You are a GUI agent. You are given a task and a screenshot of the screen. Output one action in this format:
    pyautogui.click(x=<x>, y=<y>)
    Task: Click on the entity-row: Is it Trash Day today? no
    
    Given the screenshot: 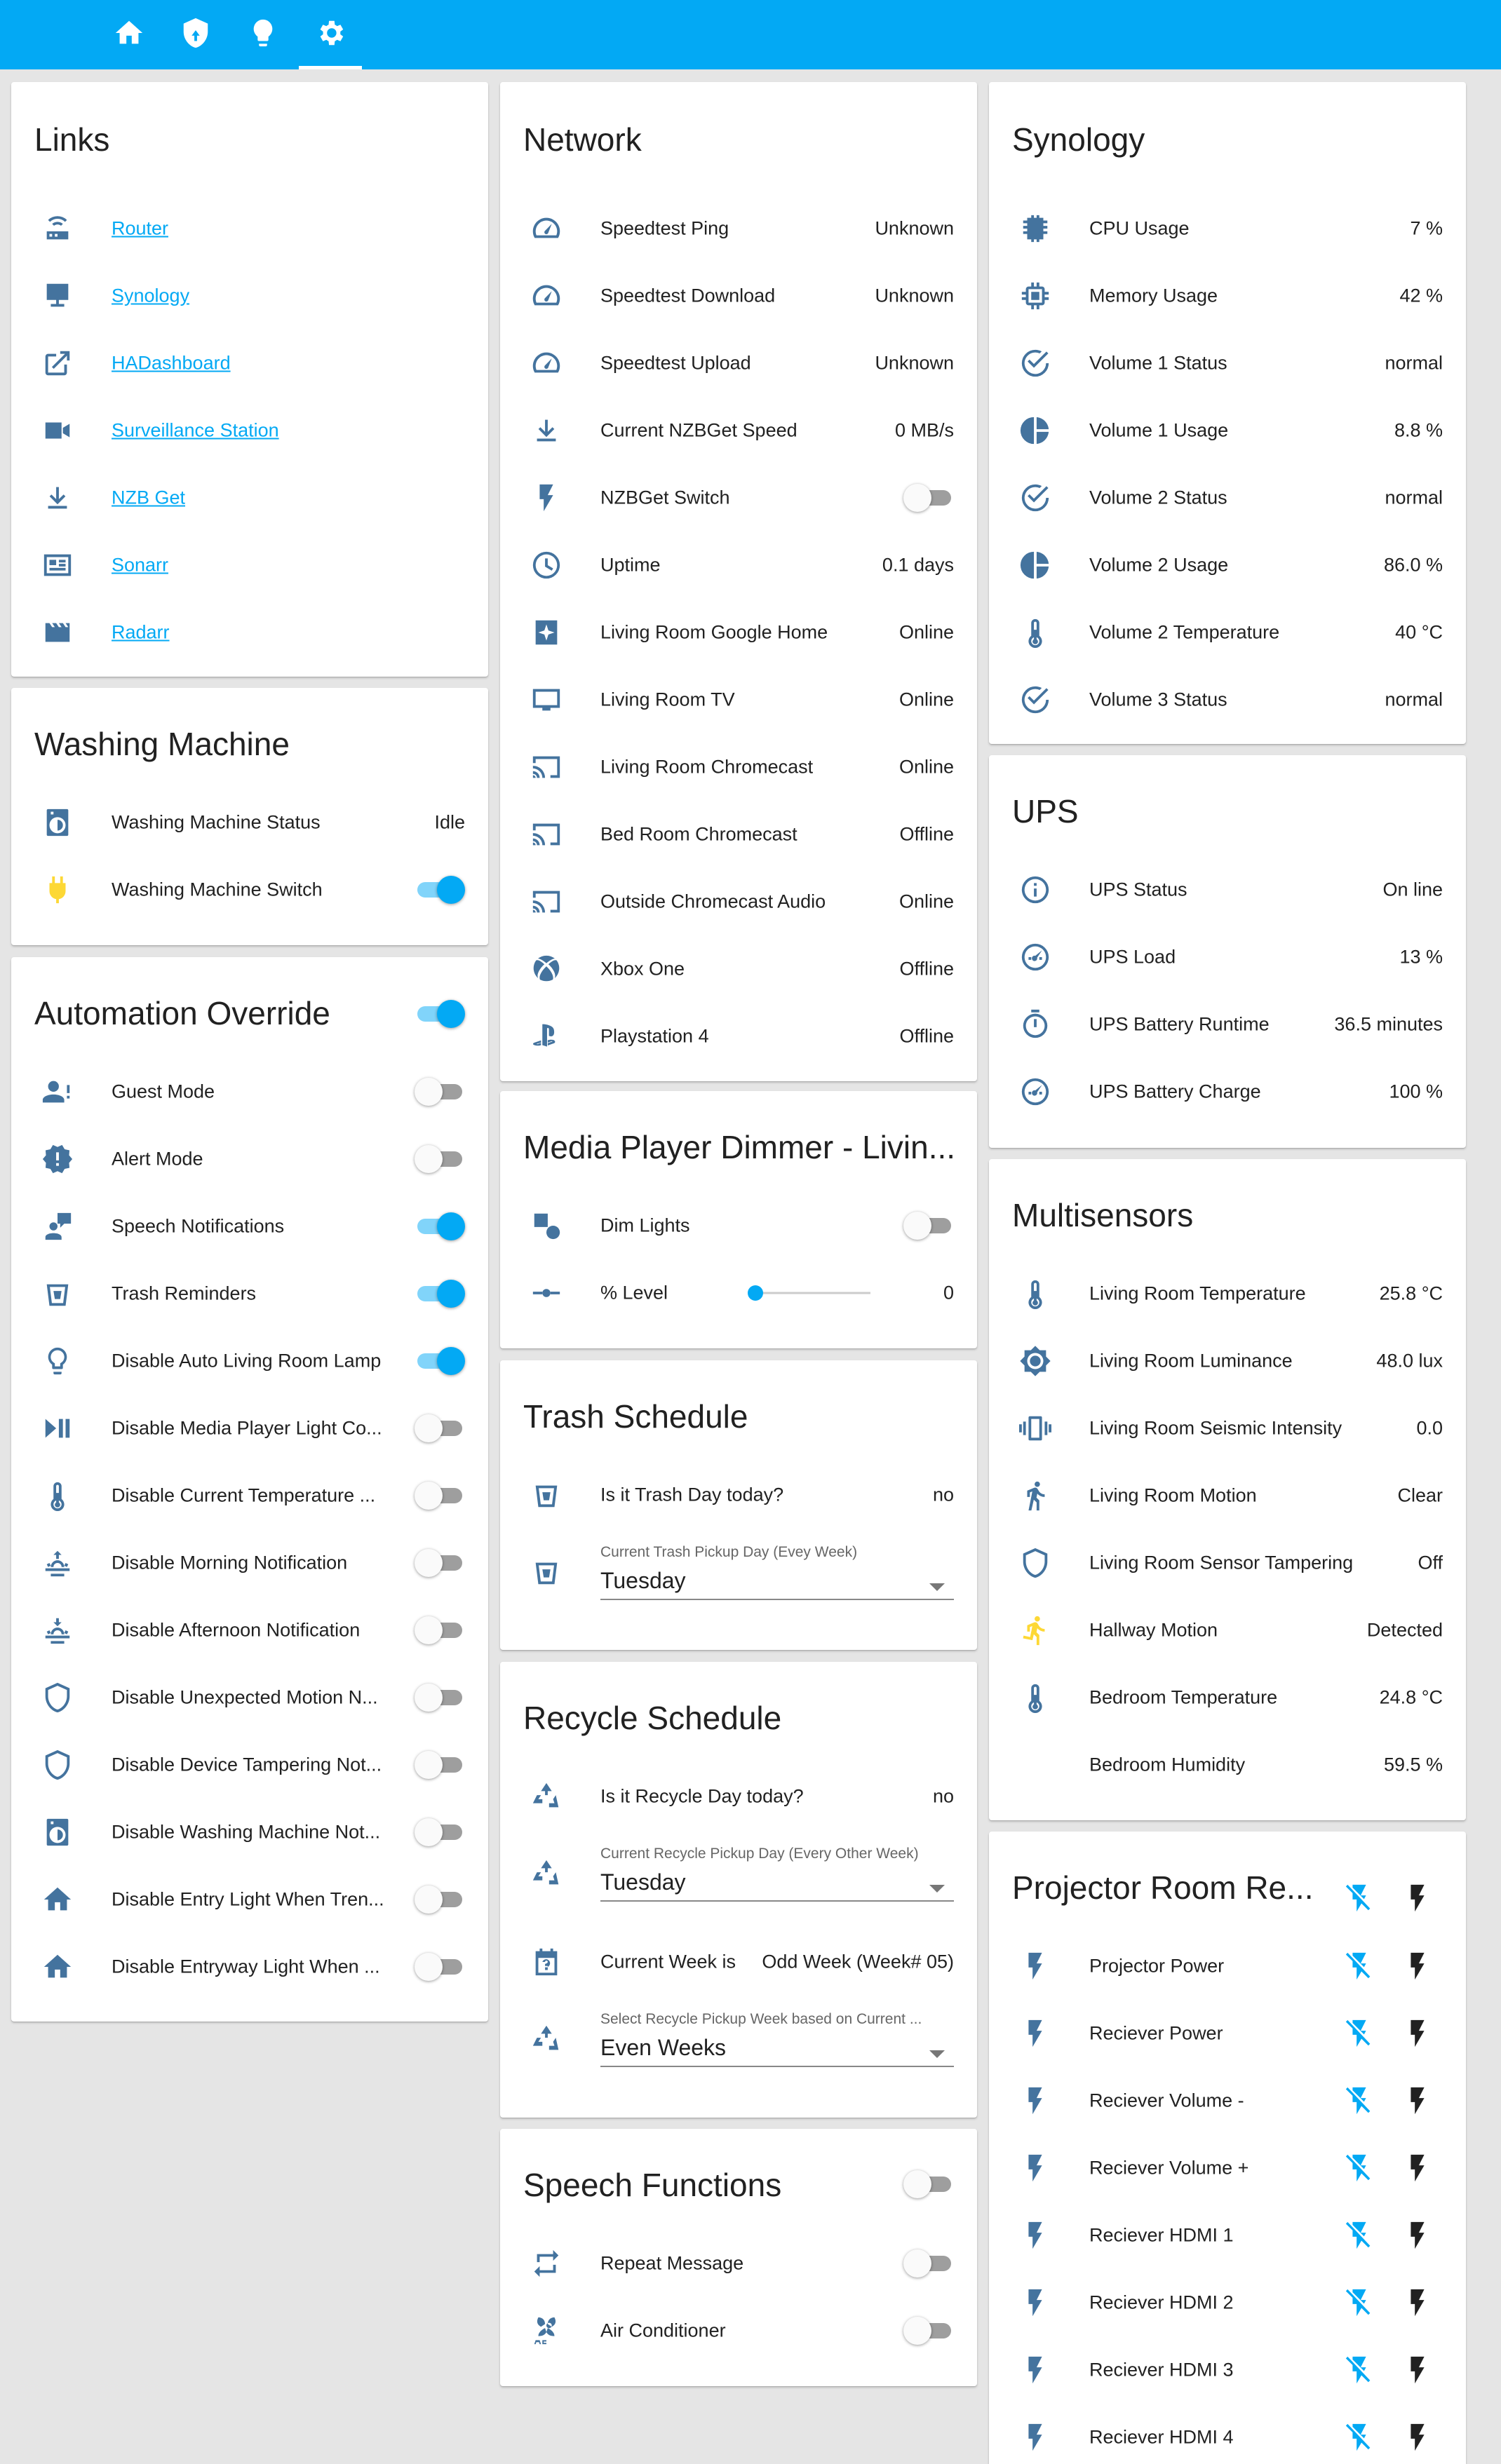 What is the action you would take?
    pyautogui.click(x=738, y=1495)
    